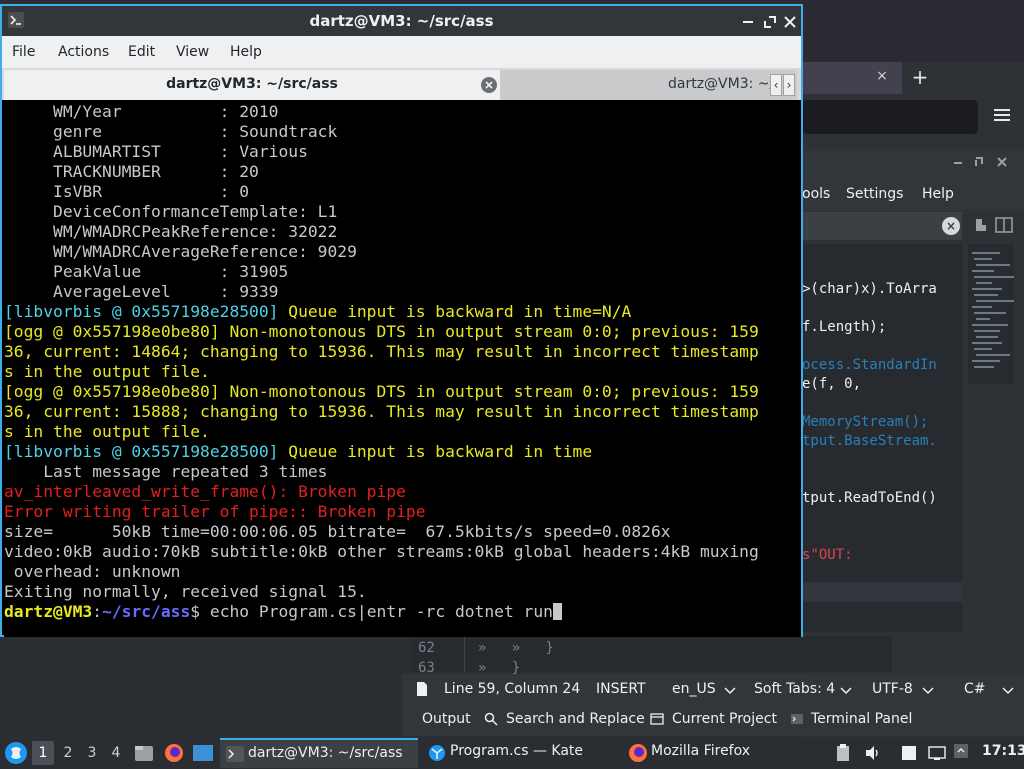 This screenshot has width=1024, height=769. I want to click on menu-edit: Edit, so click(141, 52).